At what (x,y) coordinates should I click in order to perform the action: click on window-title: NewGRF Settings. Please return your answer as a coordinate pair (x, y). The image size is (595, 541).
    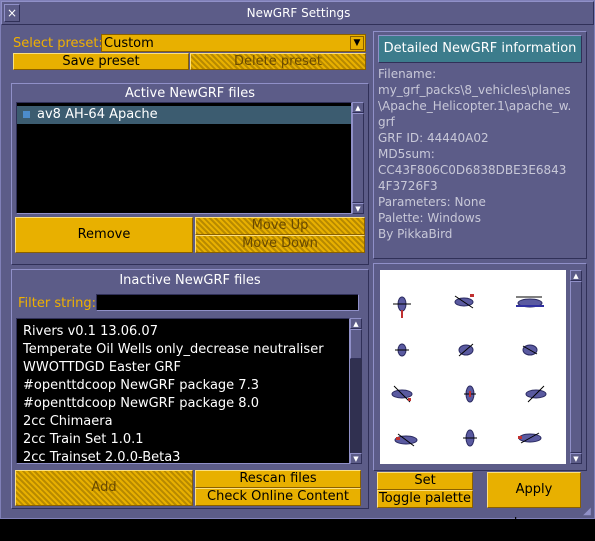
    Looking at the image, I should click on (298, 13).